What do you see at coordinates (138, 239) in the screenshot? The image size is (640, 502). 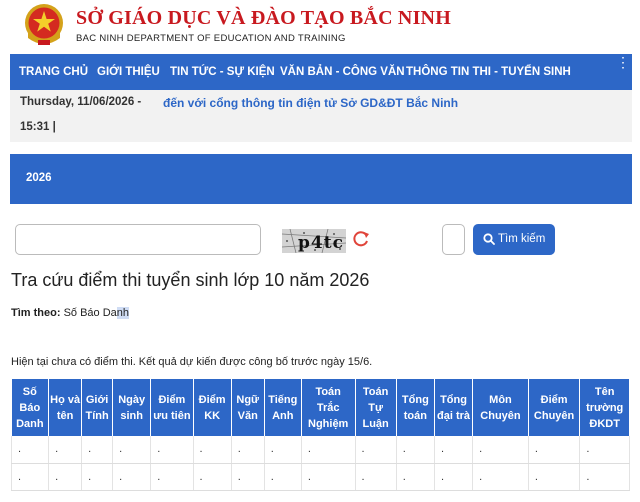 I see `candidate-number-input` at bounding box center [138, 239].